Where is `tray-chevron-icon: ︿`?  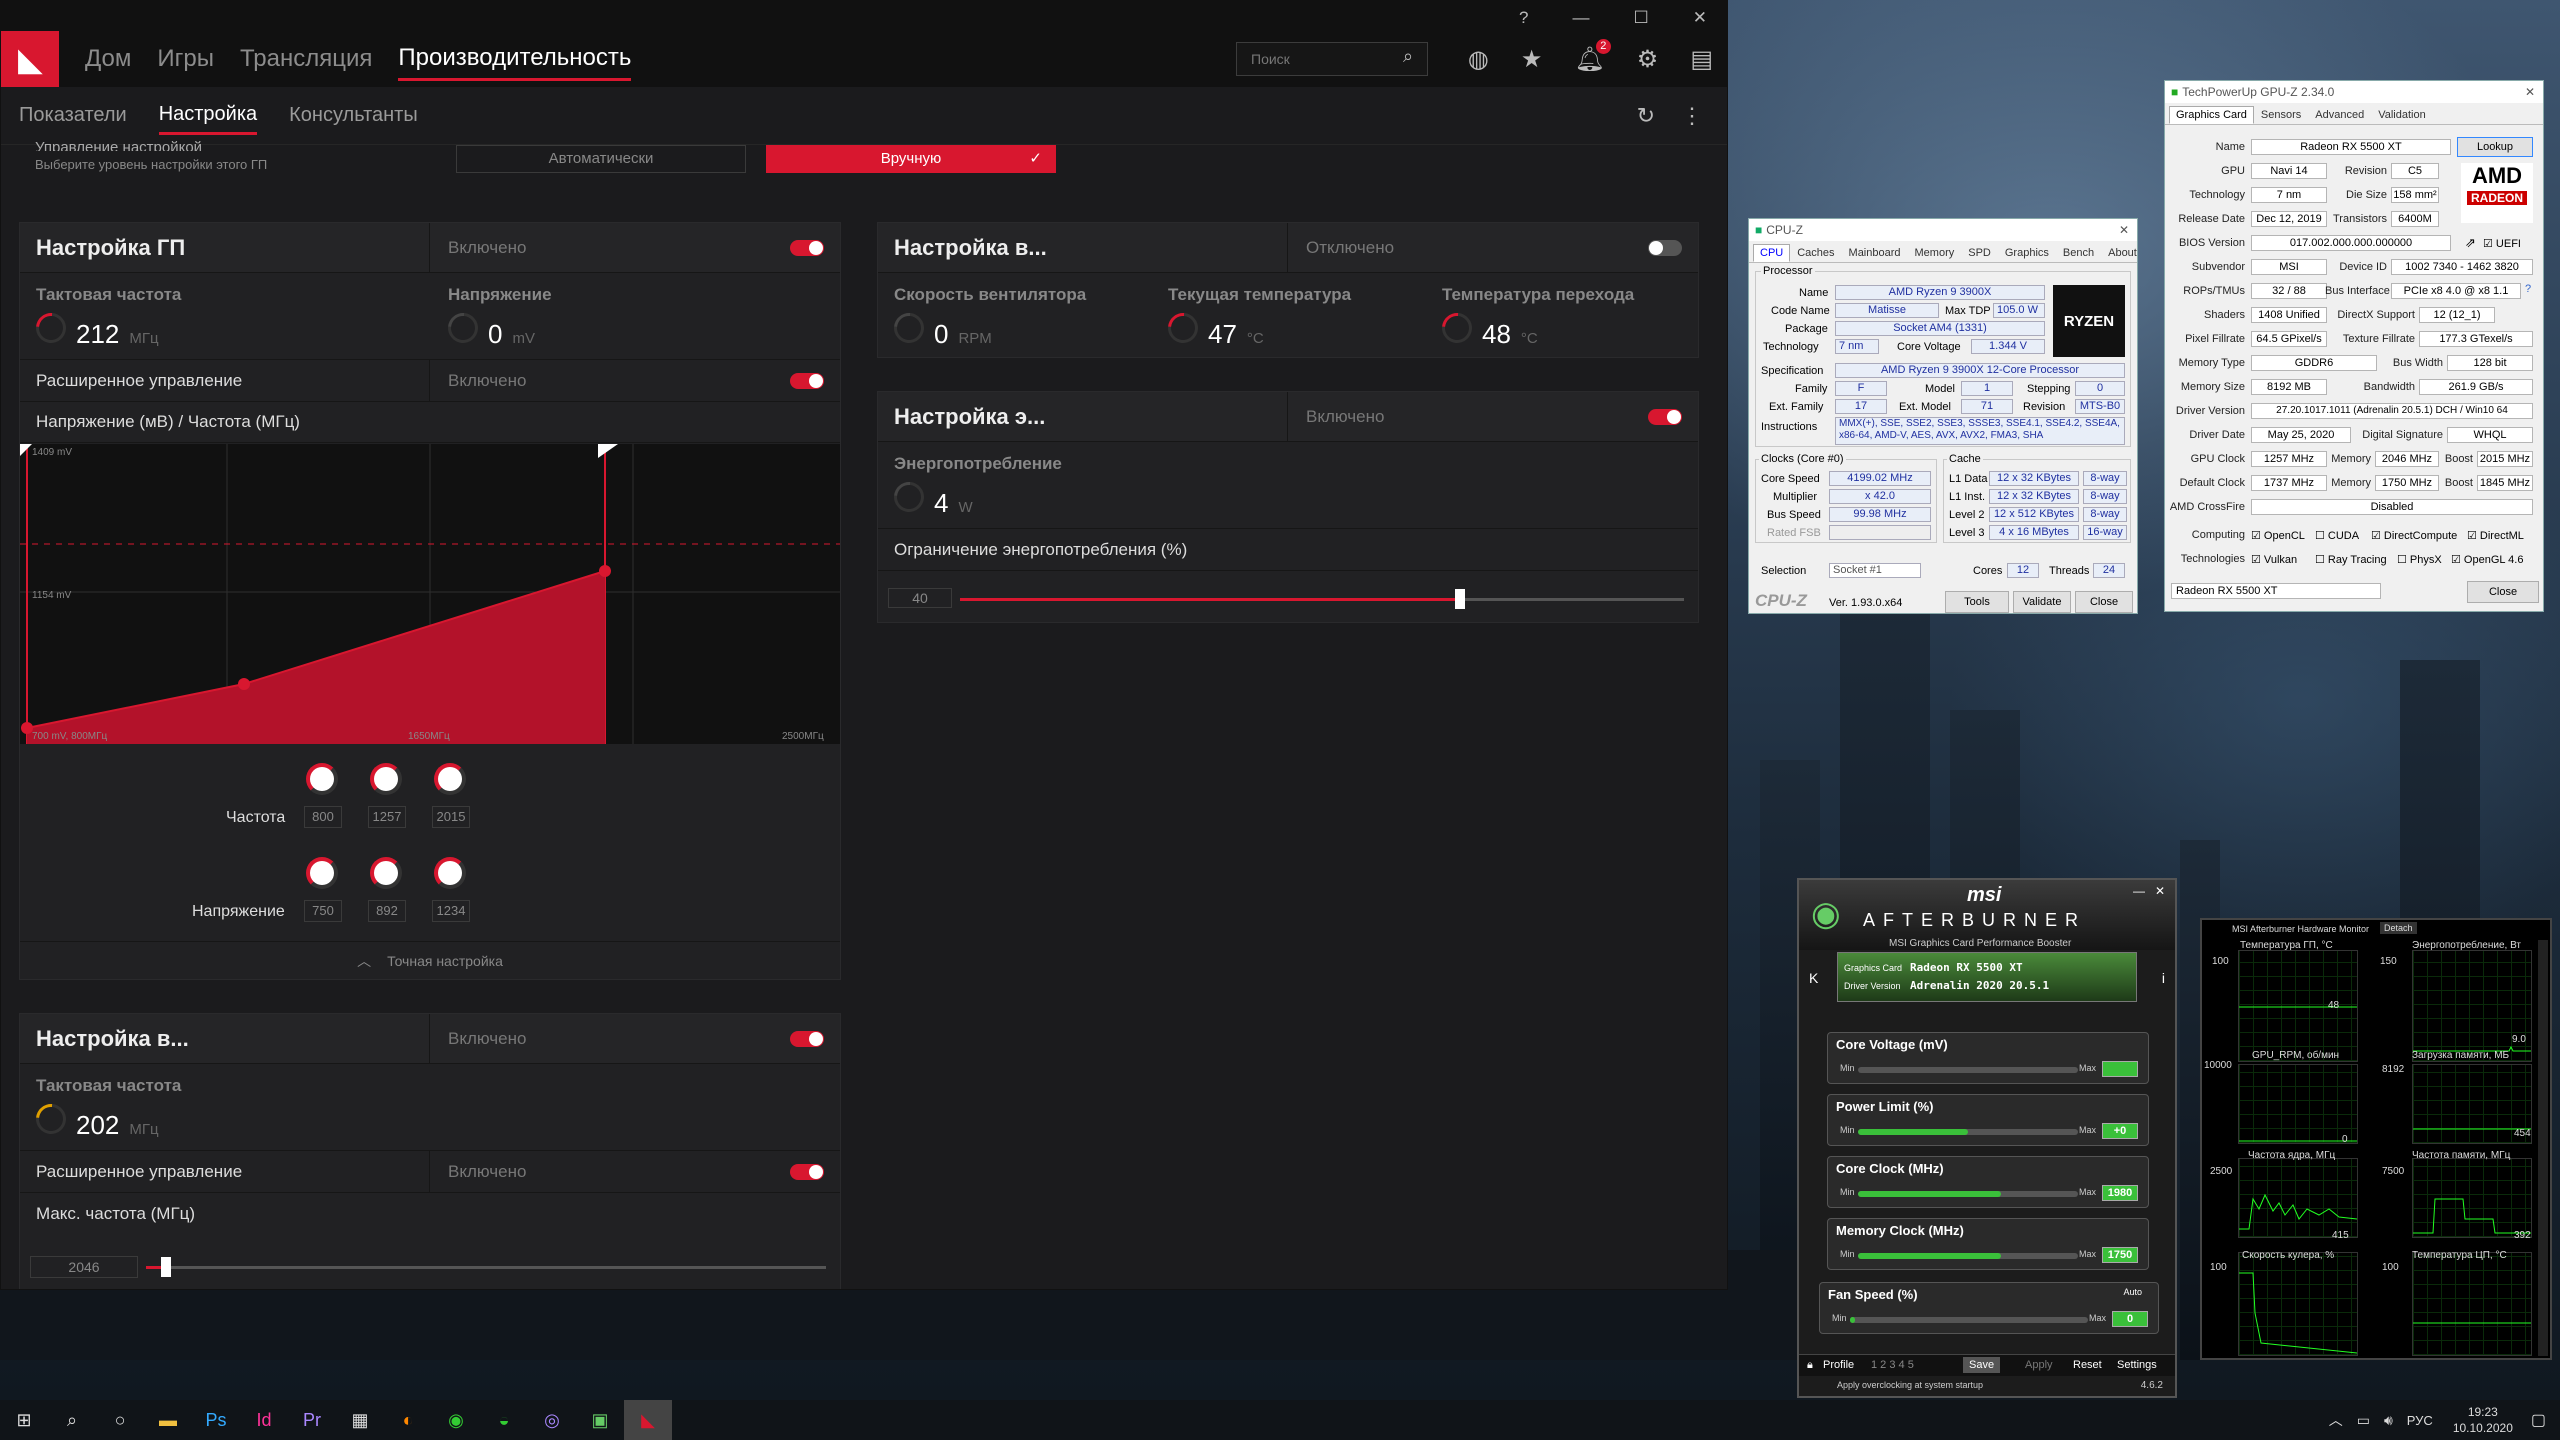
tray-chevron-icon: ︿ is located at coordinates (2336, 1420).